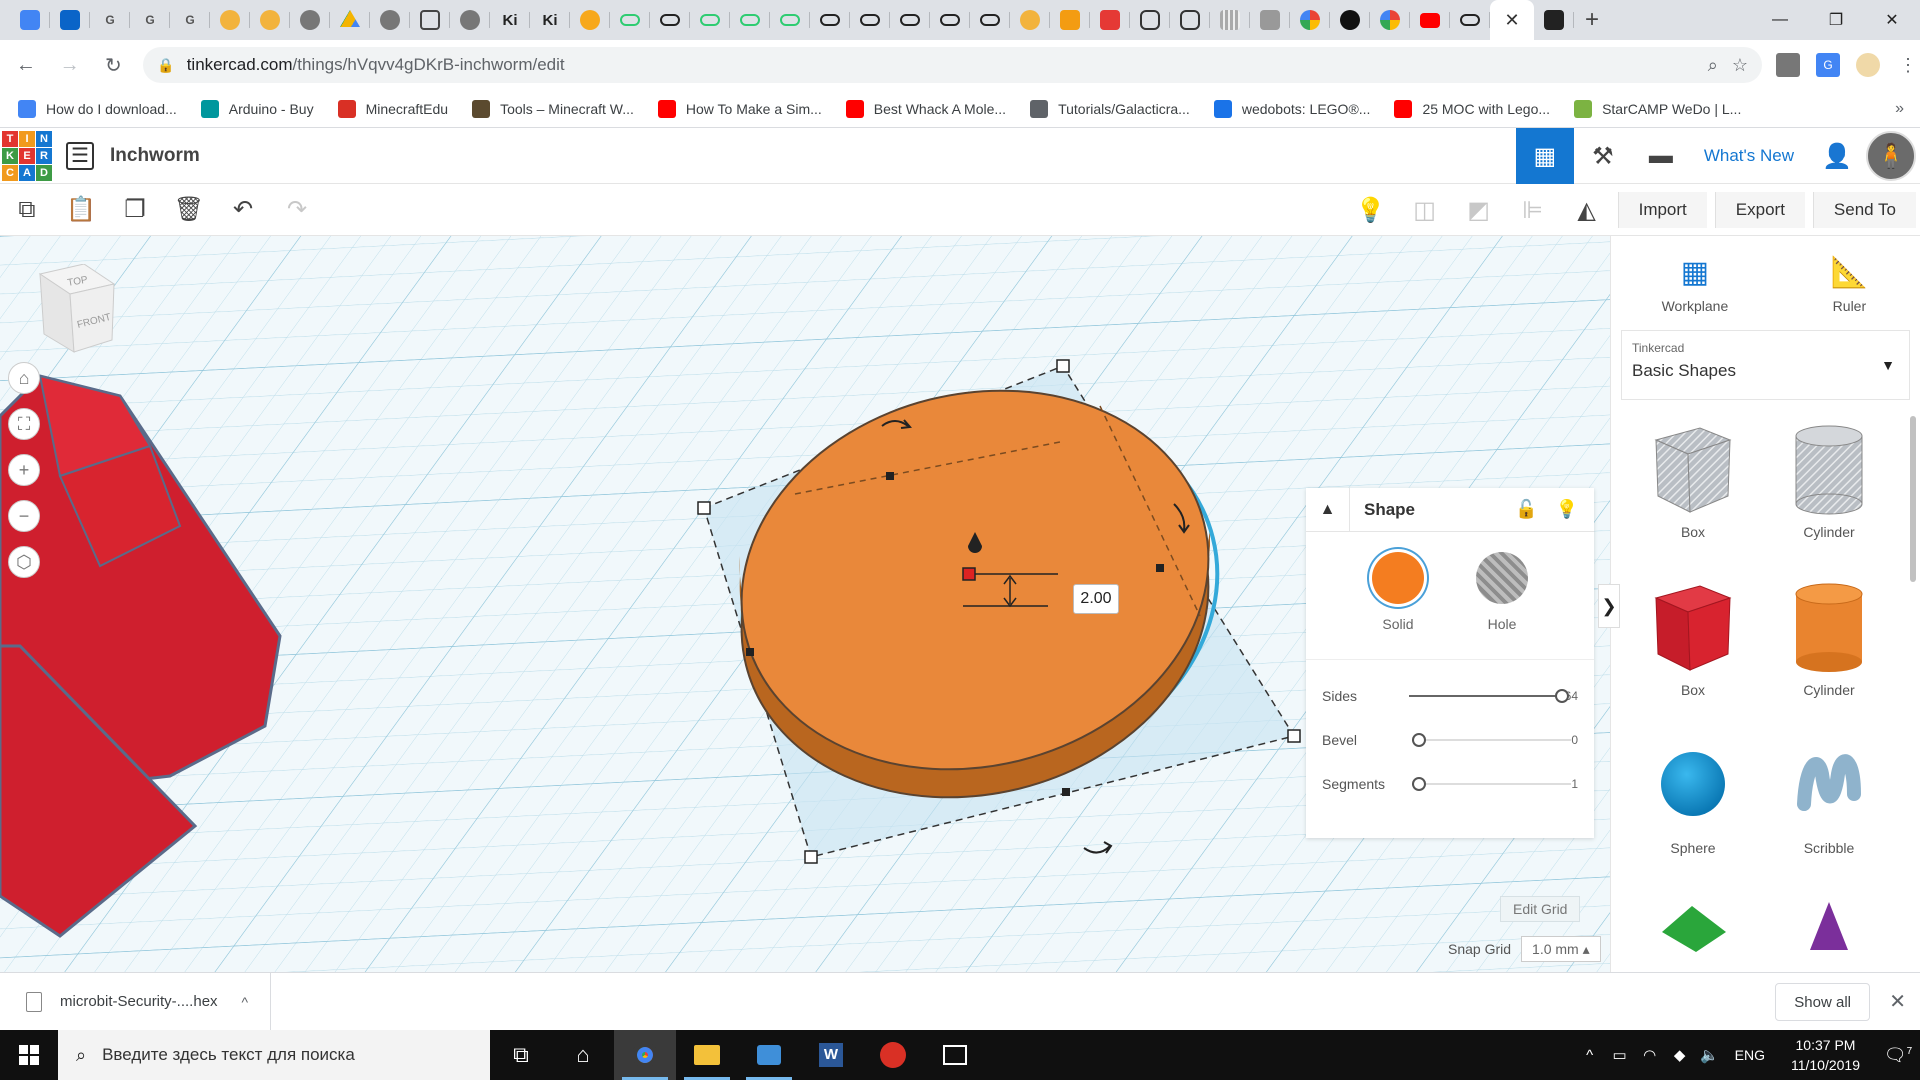  Describe the element at coordinates (26, 65) in the screenshot. I see `back-icon: ←` at that location.